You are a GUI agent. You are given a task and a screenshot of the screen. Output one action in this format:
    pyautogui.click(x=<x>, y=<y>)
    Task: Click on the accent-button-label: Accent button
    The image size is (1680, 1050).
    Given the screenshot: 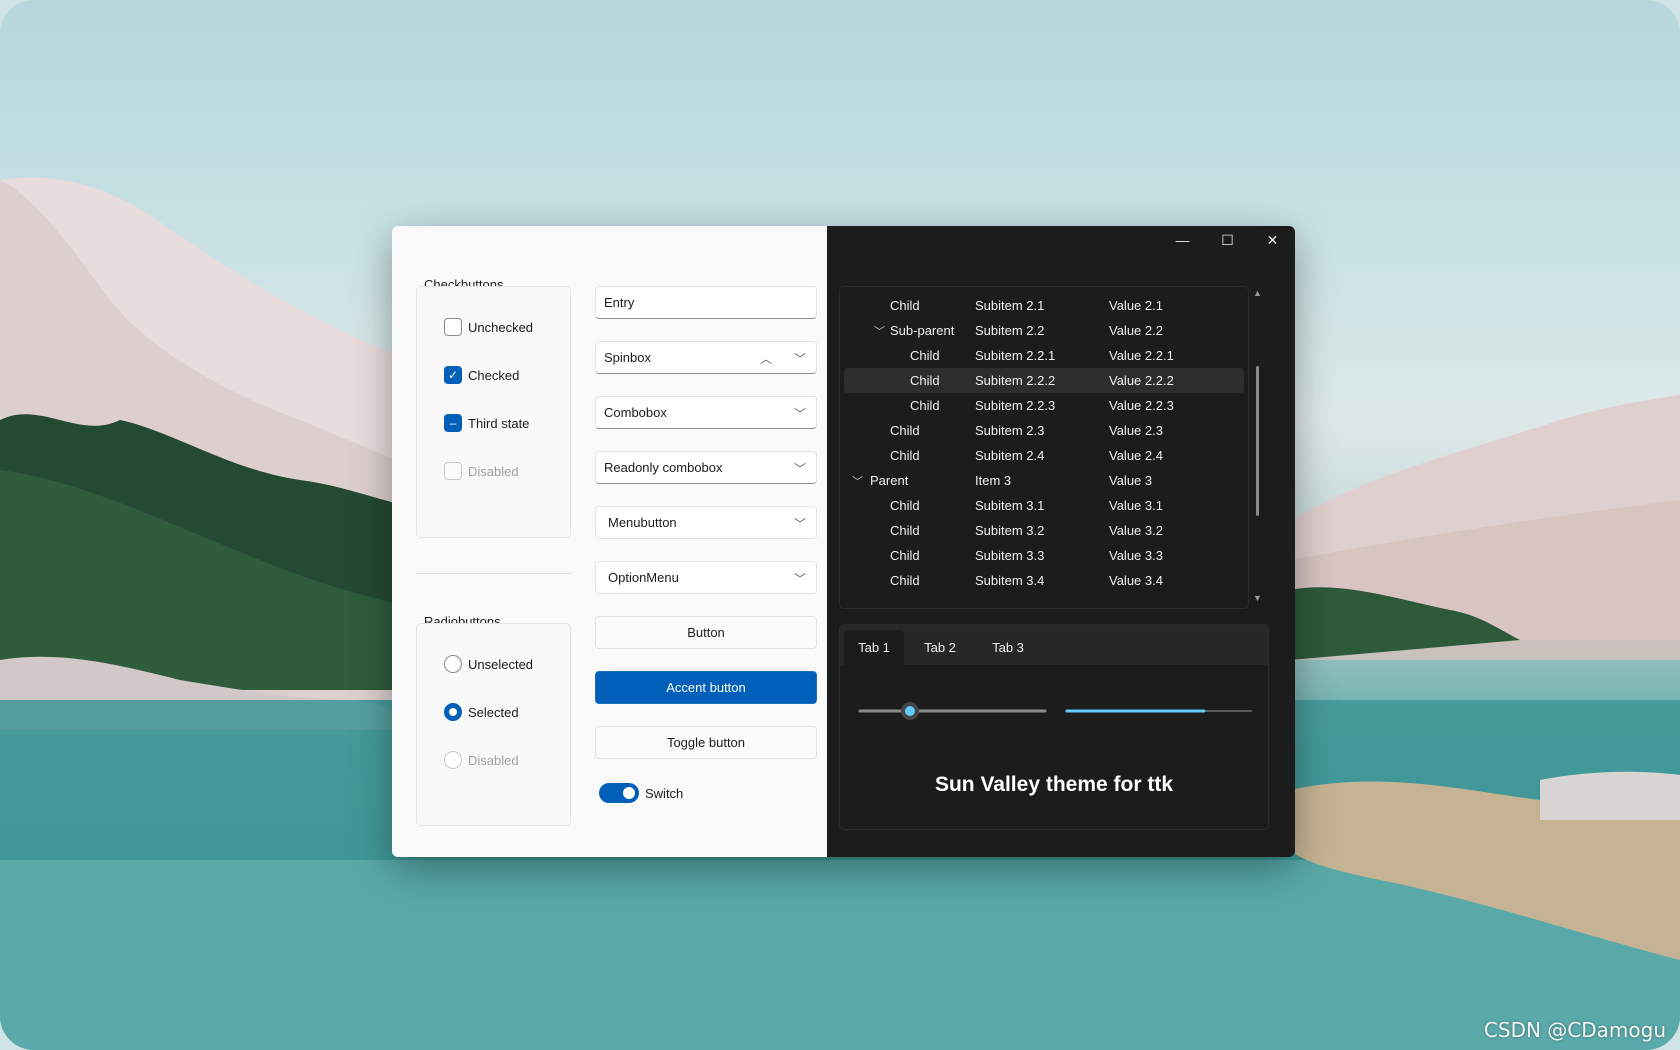 What is the action you would take?
    pyautogui.click(x=706, y=687)
    